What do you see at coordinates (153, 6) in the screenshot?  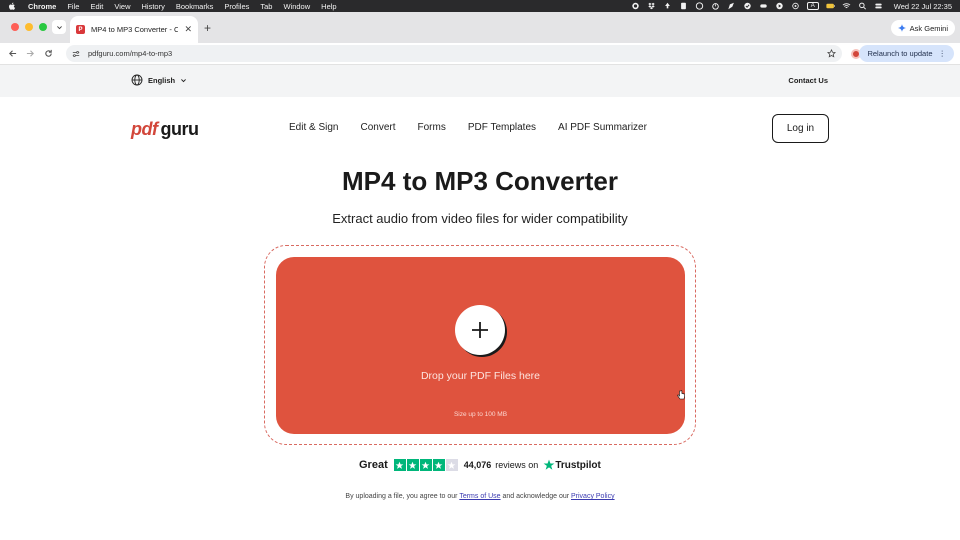 I see `menu-history: History` at bounding box center [153, 6].